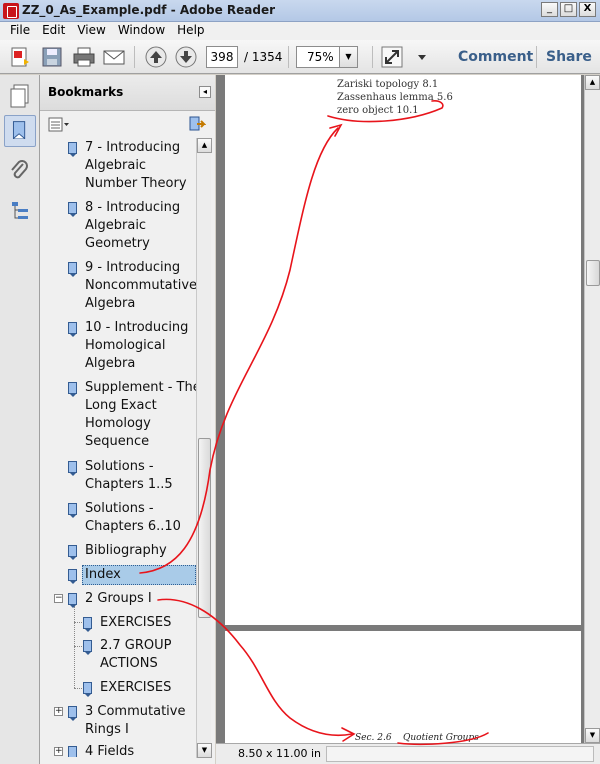 The image size is (600, 764). I want to click on page-size-label: 8.50 x 11.00 in, so click(280, 753).